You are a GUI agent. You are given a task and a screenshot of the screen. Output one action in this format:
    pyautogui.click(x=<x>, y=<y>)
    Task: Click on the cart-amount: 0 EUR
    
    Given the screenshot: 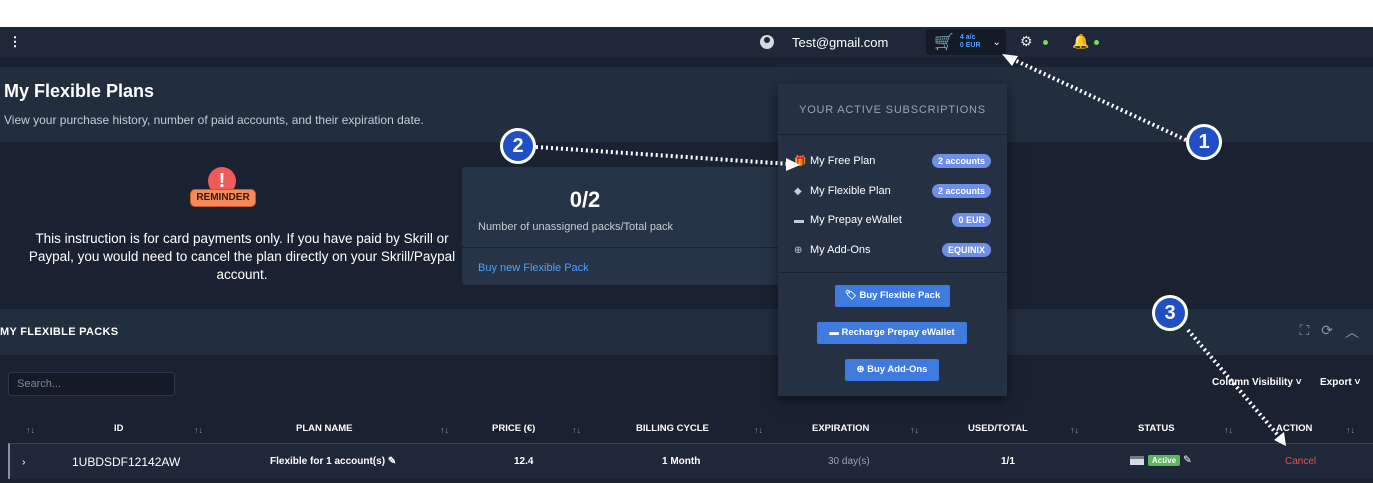 What is the action you would take?
    pyautogui.click(x=970, y=45)
    